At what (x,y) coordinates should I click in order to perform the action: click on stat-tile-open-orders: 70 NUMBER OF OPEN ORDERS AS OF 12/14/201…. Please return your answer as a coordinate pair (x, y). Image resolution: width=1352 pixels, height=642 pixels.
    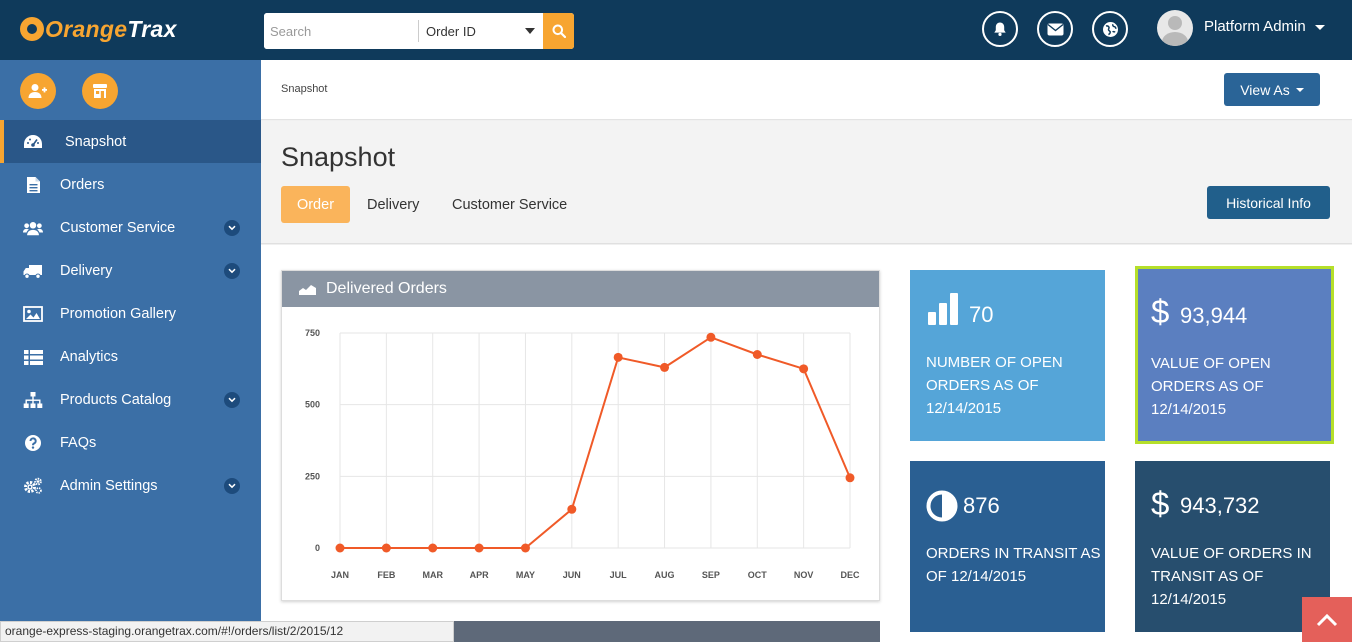
    Looking at the image, I should click on (1007, 355).